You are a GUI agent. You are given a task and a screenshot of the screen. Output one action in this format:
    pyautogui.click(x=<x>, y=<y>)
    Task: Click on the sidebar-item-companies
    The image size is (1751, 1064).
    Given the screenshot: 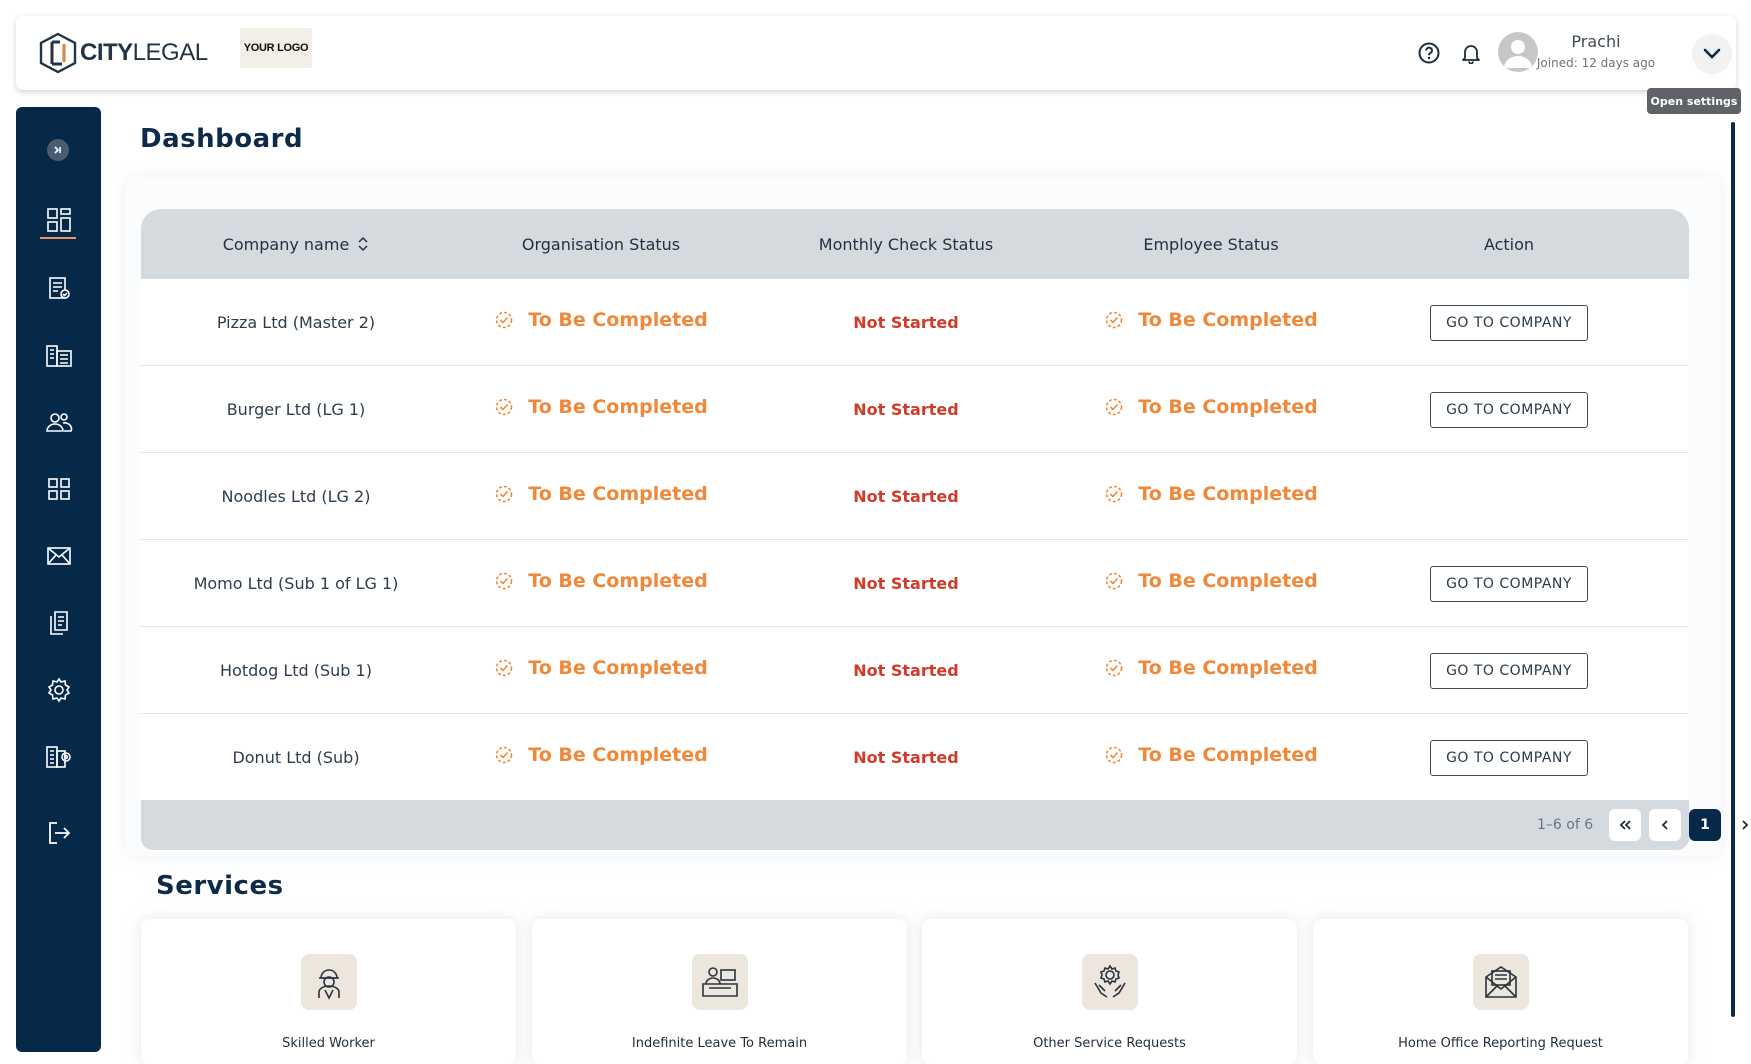 What is the action you would take?
    pyautogui.click(x=59, y=355)
    